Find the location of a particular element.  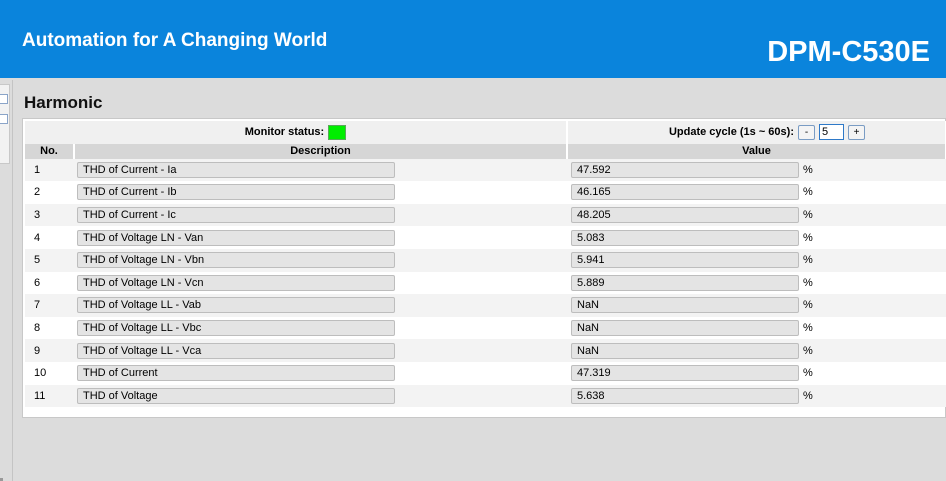

description-cell: THD of Current - Ic is located at coordinates (321, 215).